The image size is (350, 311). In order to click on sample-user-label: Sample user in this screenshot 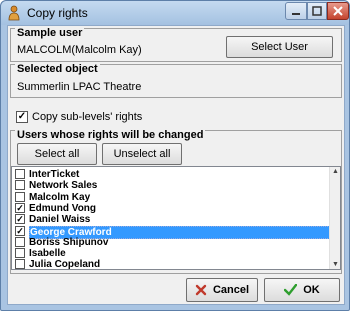, I will do `click(50, 33)`.